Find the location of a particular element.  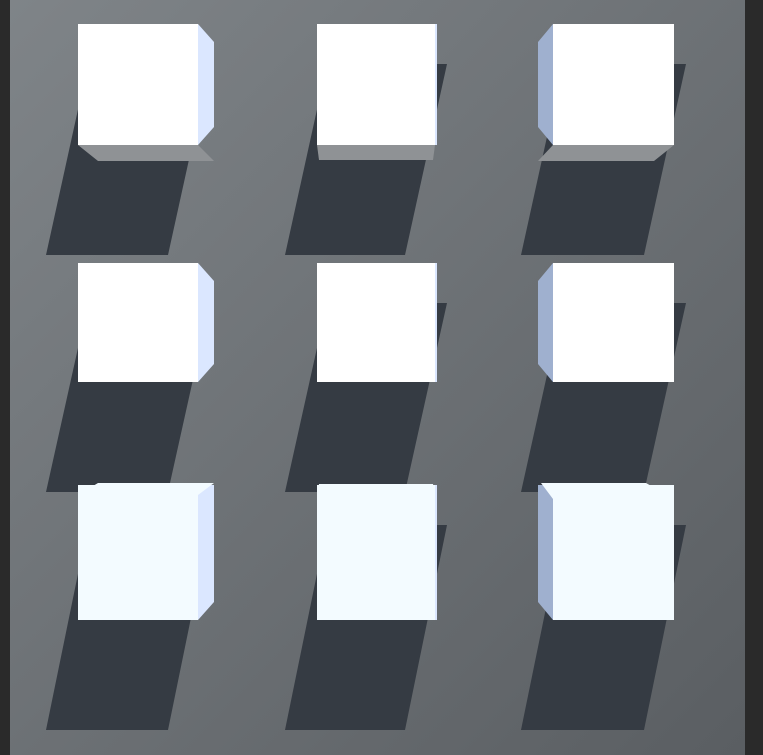

cube-middle-left is located at coordinates (146, 322).